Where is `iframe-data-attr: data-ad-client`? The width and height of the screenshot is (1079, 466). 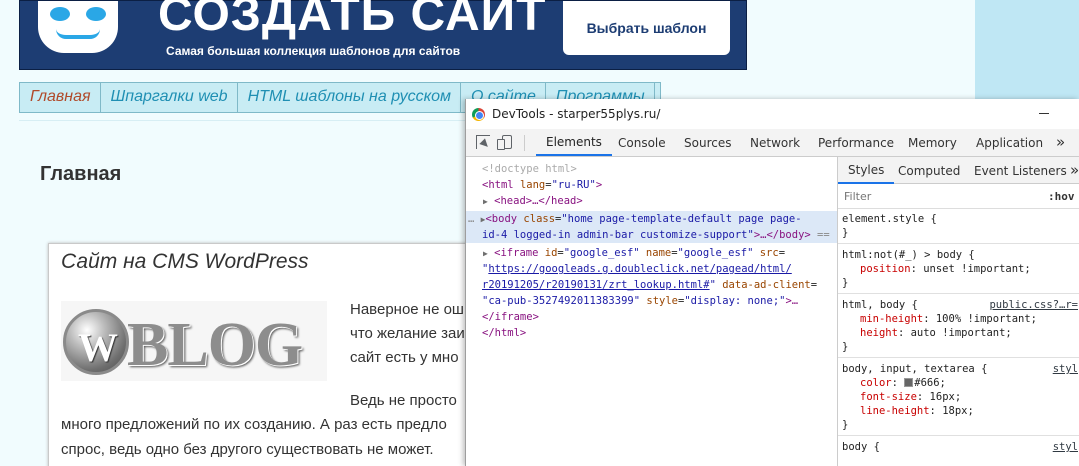 iframe-data-attr: data-ad-client is located at coordinates (766, 285).